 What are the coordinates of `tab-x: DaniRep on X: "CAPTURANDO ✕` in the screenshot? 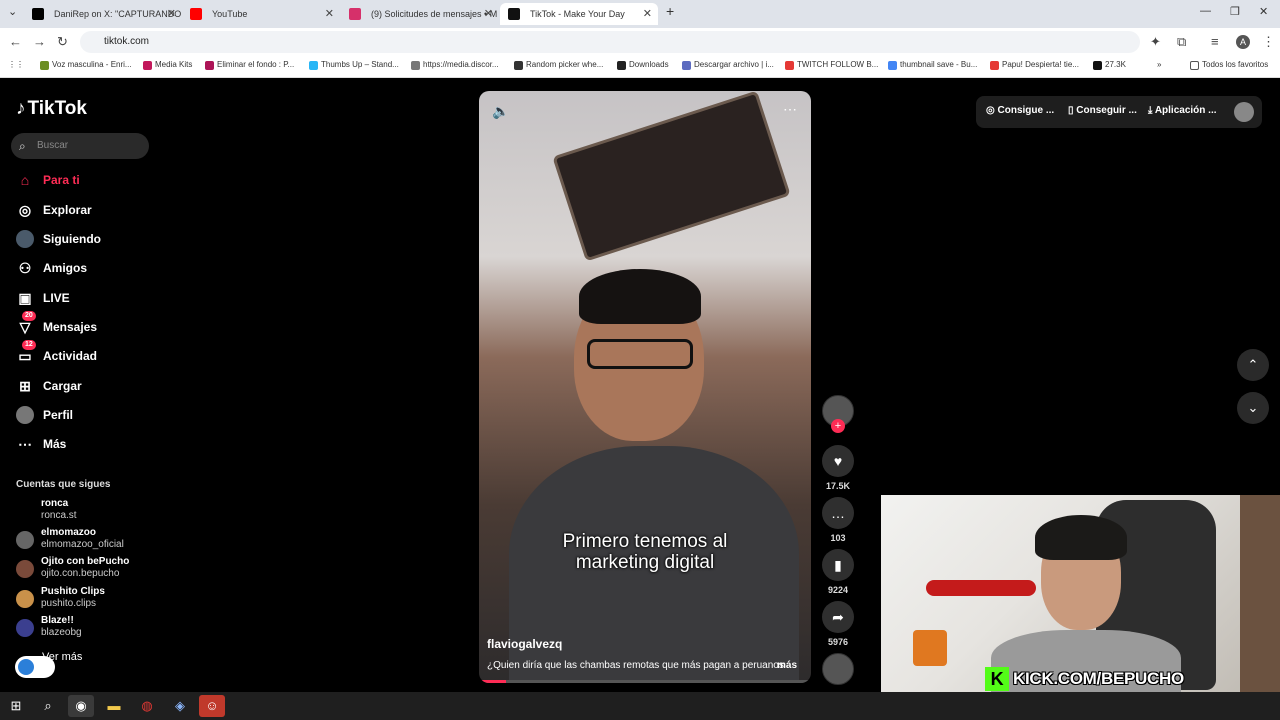 It's located at (103, 14).